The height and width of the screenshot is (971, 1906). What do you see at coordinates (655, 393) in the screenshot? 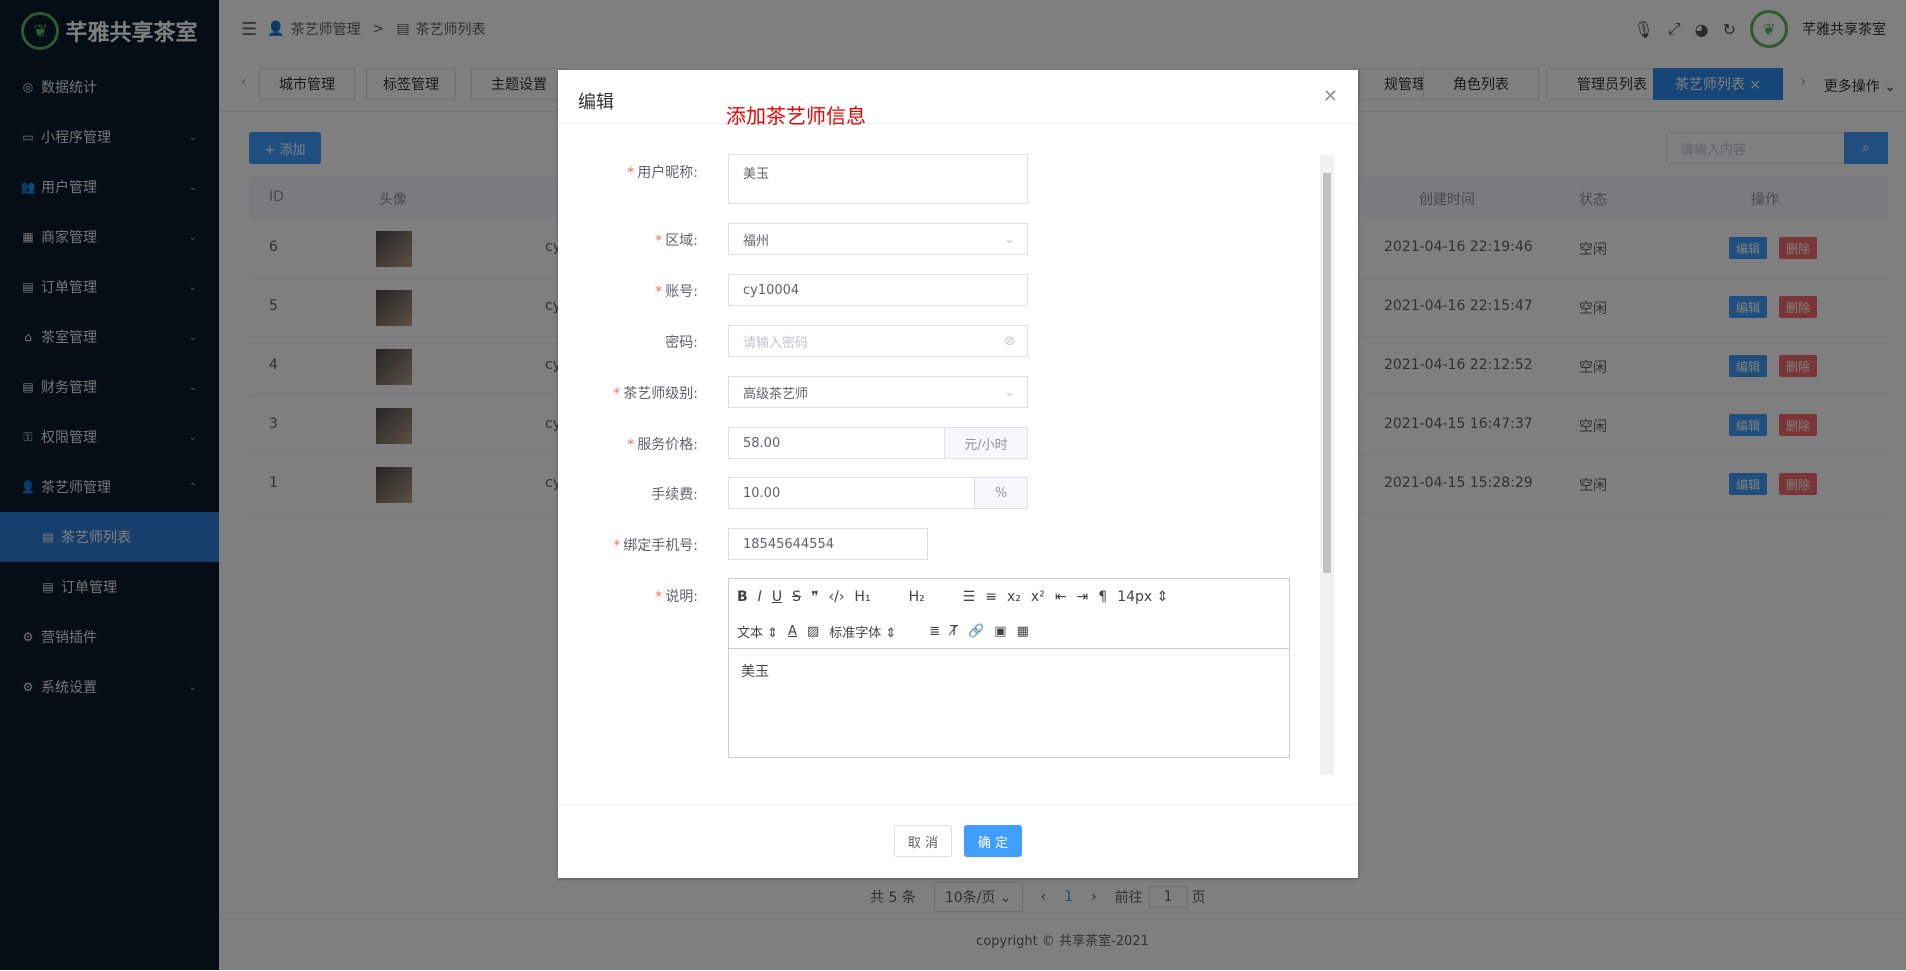
I see `level-label: *茶艺师级别:` at bounding box center [655, 393].